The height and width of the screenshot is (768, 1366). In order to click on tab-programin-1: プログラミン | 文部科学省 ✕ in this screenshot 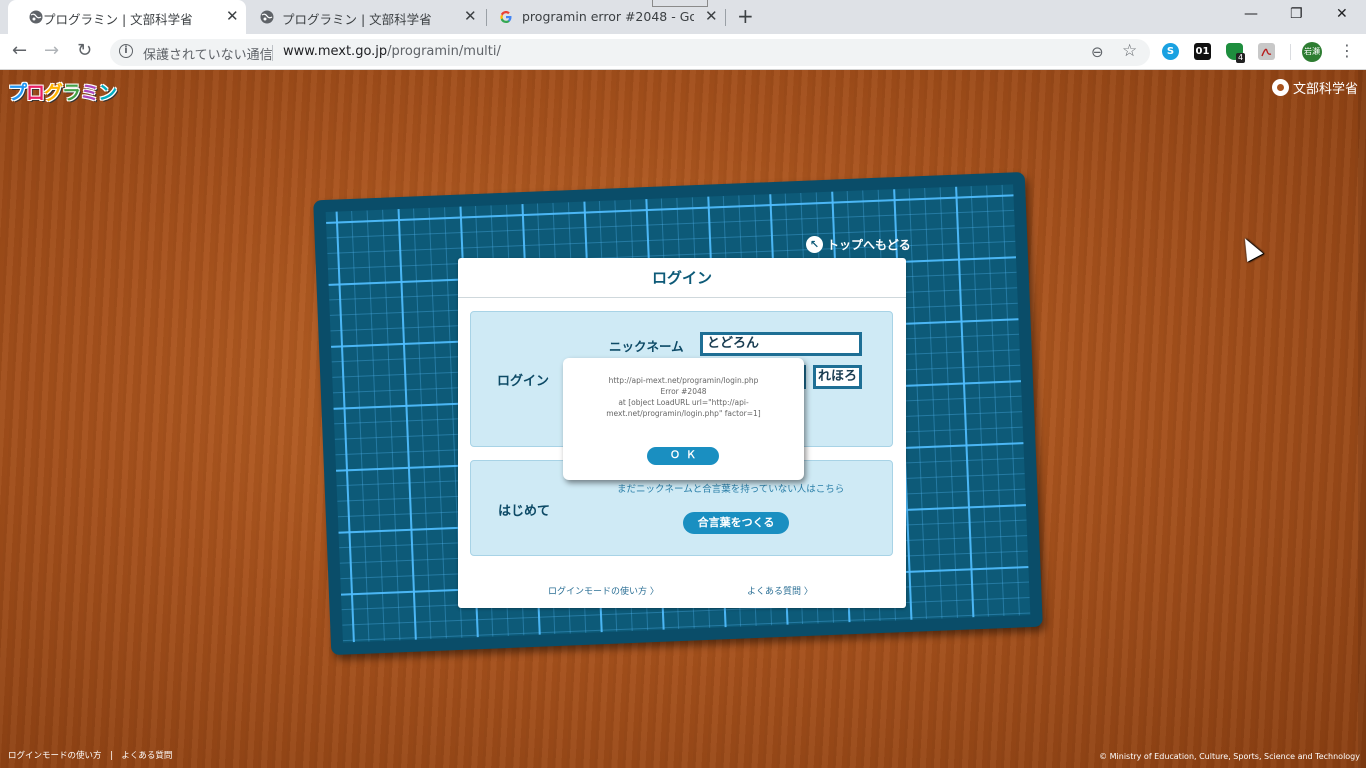, I will do `click(127, 17)`.